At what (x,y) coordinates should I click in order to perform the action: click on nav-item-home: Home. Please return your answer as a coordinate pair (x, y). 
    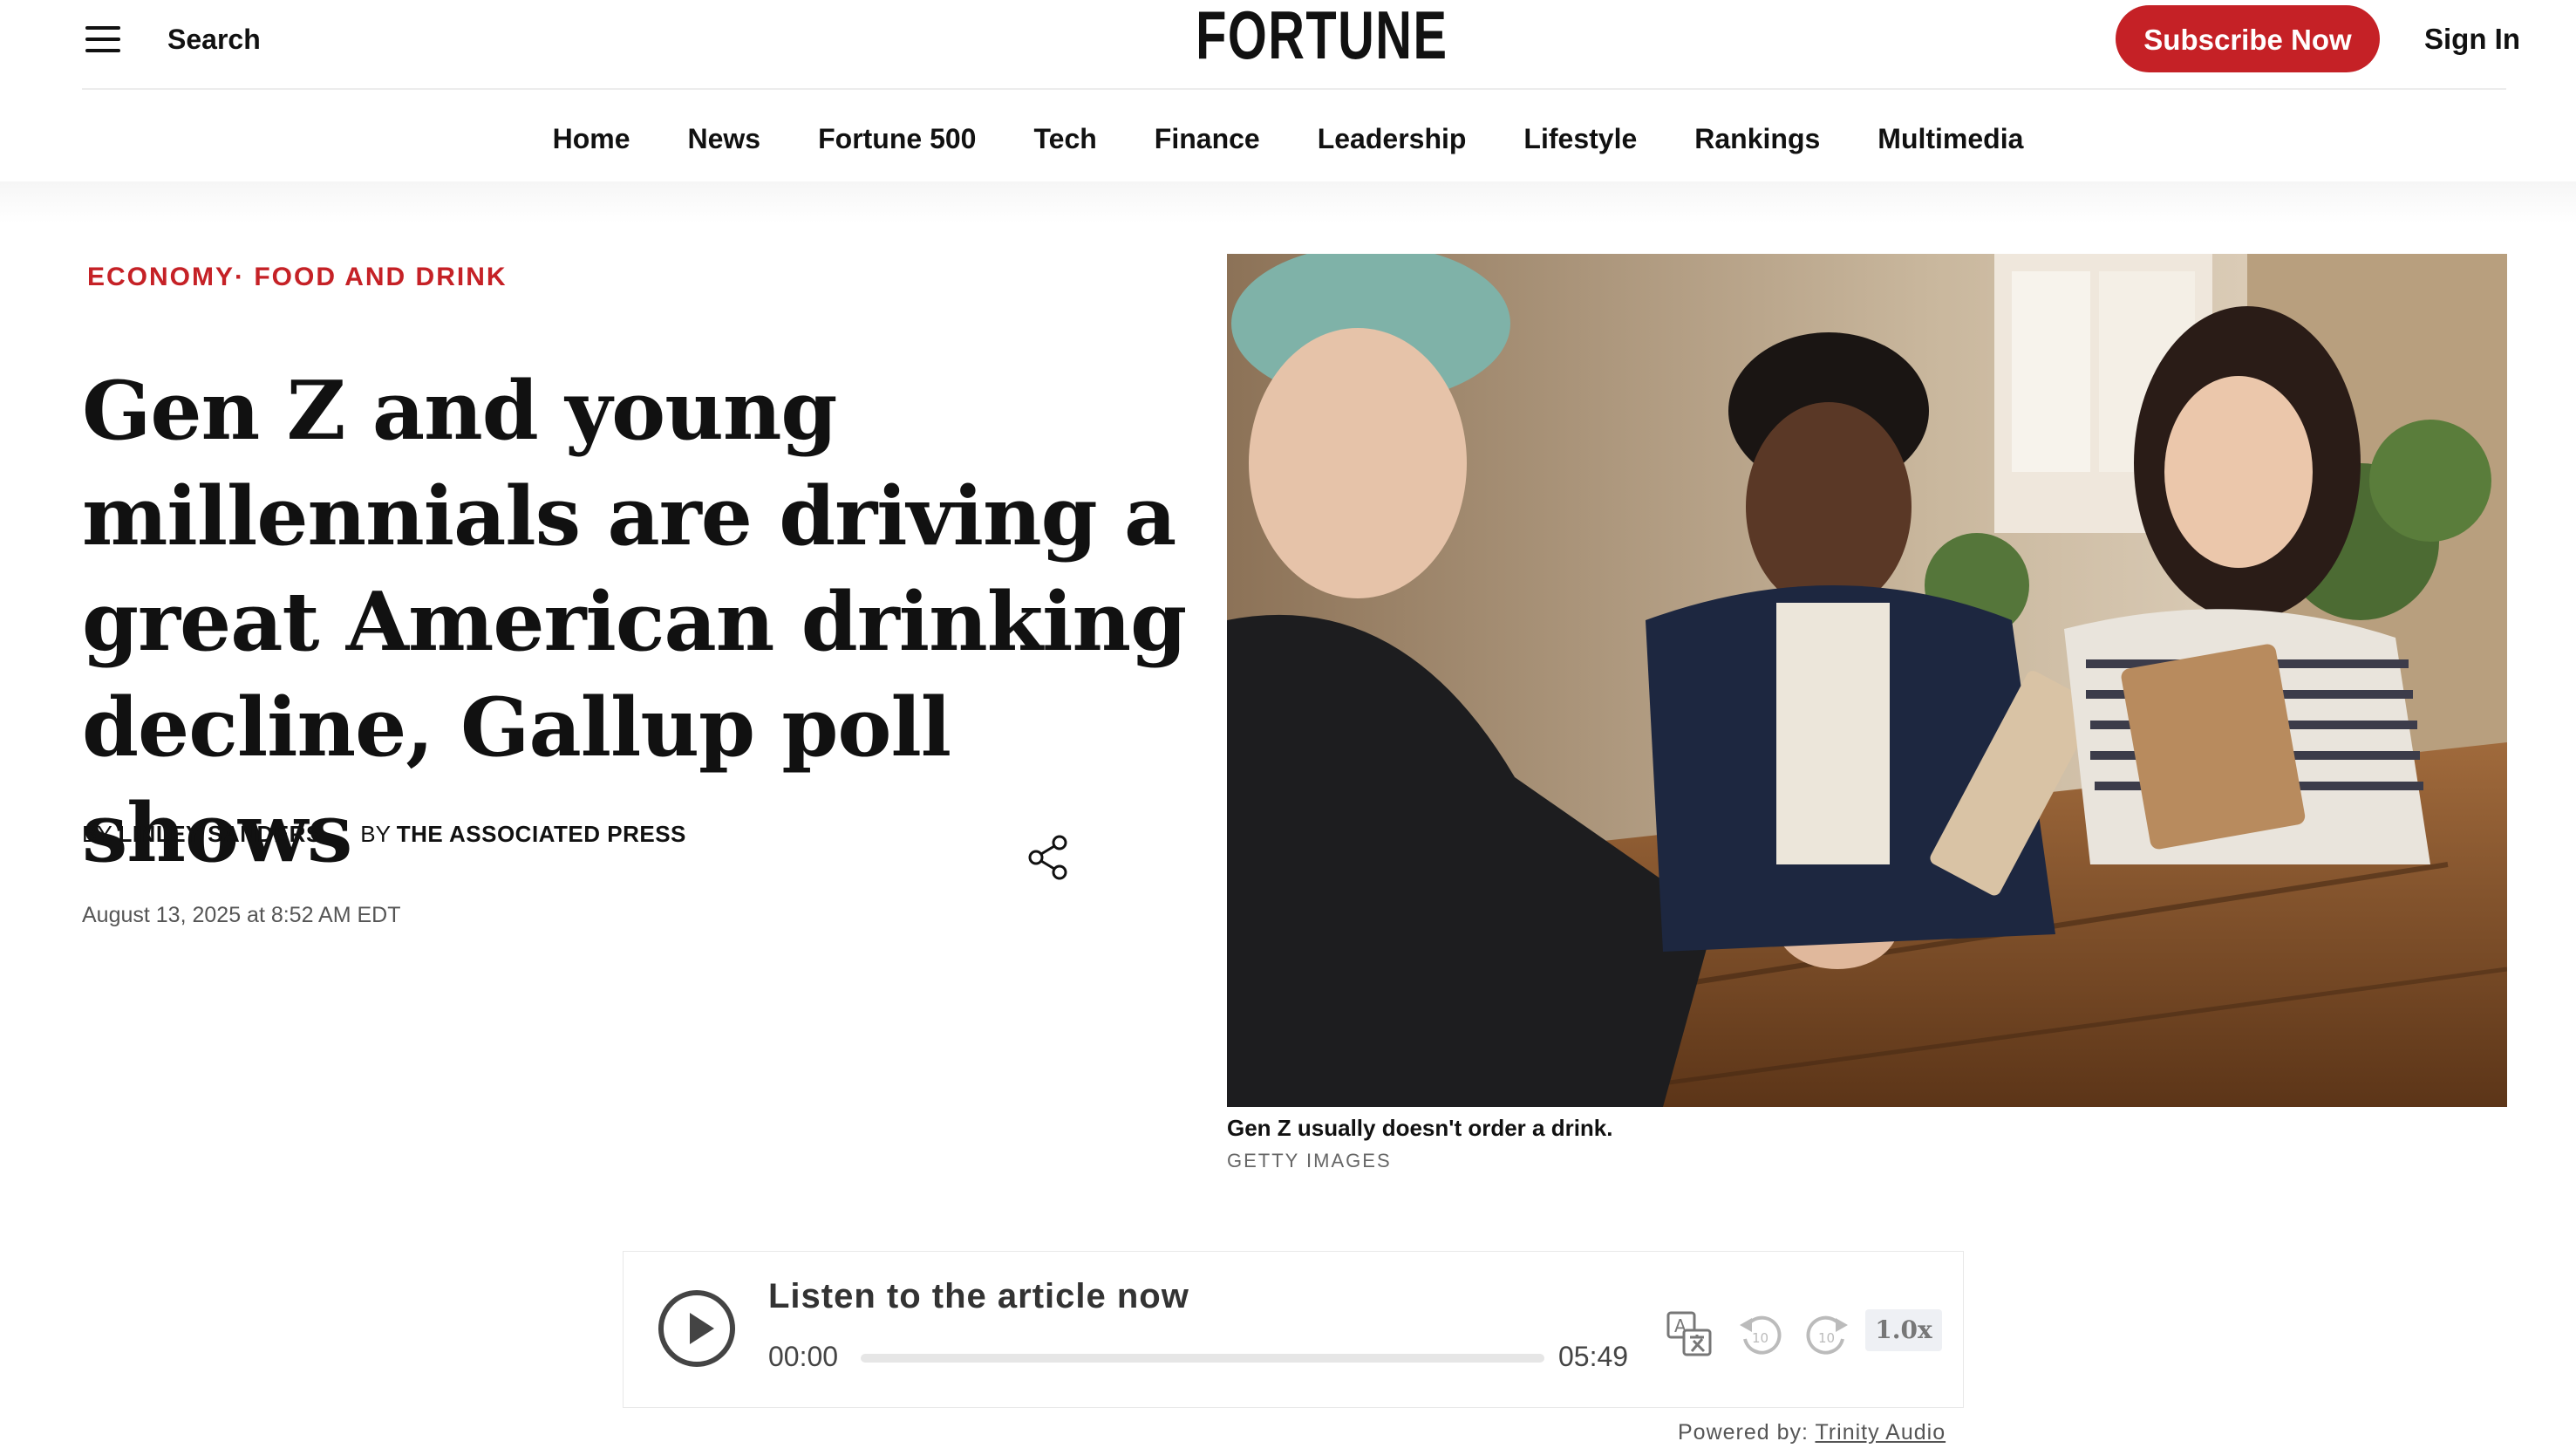
    Looking at the image, I should click on (592, 139).